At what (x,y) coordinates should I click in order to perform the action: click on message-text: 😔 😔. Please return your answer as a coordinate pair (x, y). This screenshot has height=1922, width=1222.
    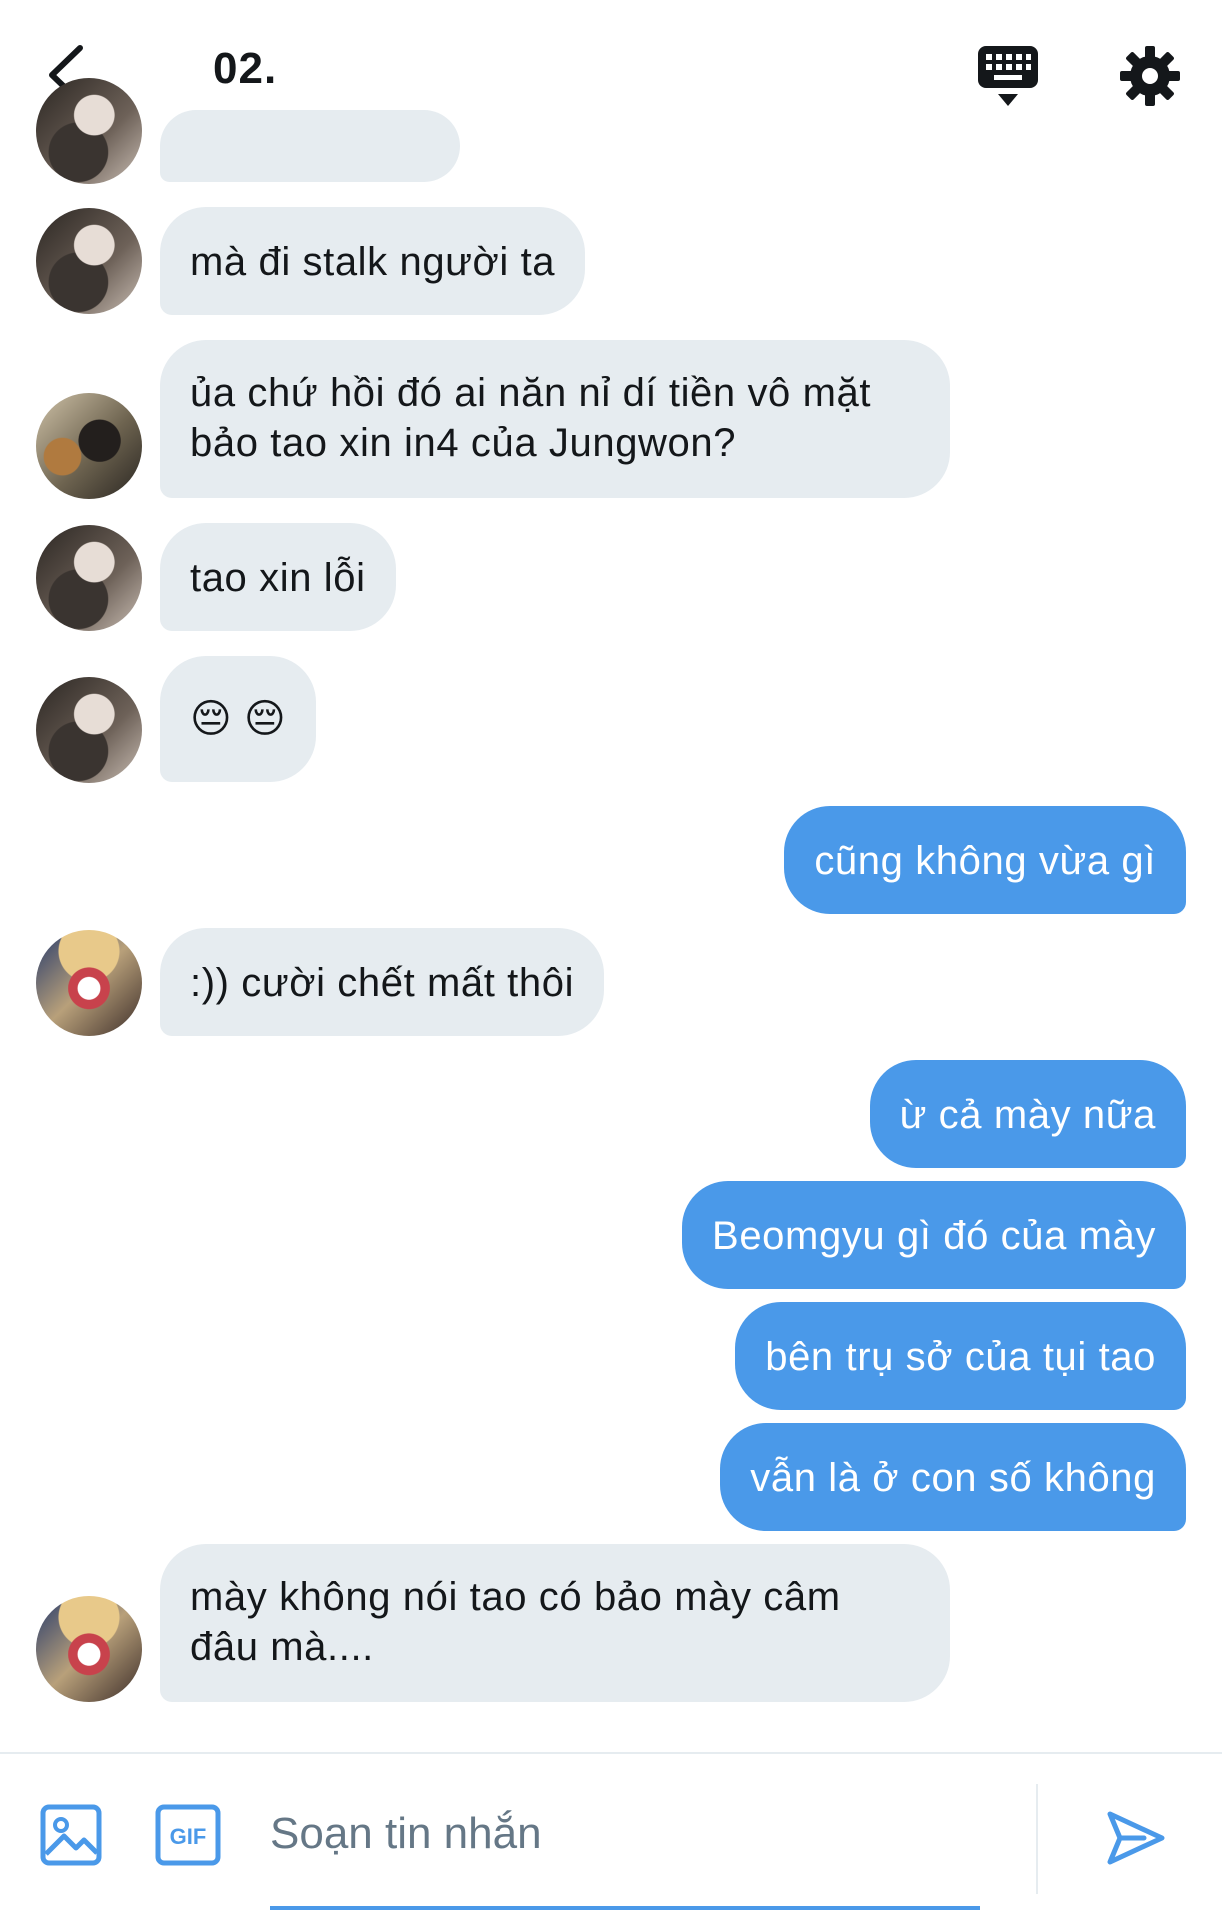
    Looking at the image, I should click on (238, 719).